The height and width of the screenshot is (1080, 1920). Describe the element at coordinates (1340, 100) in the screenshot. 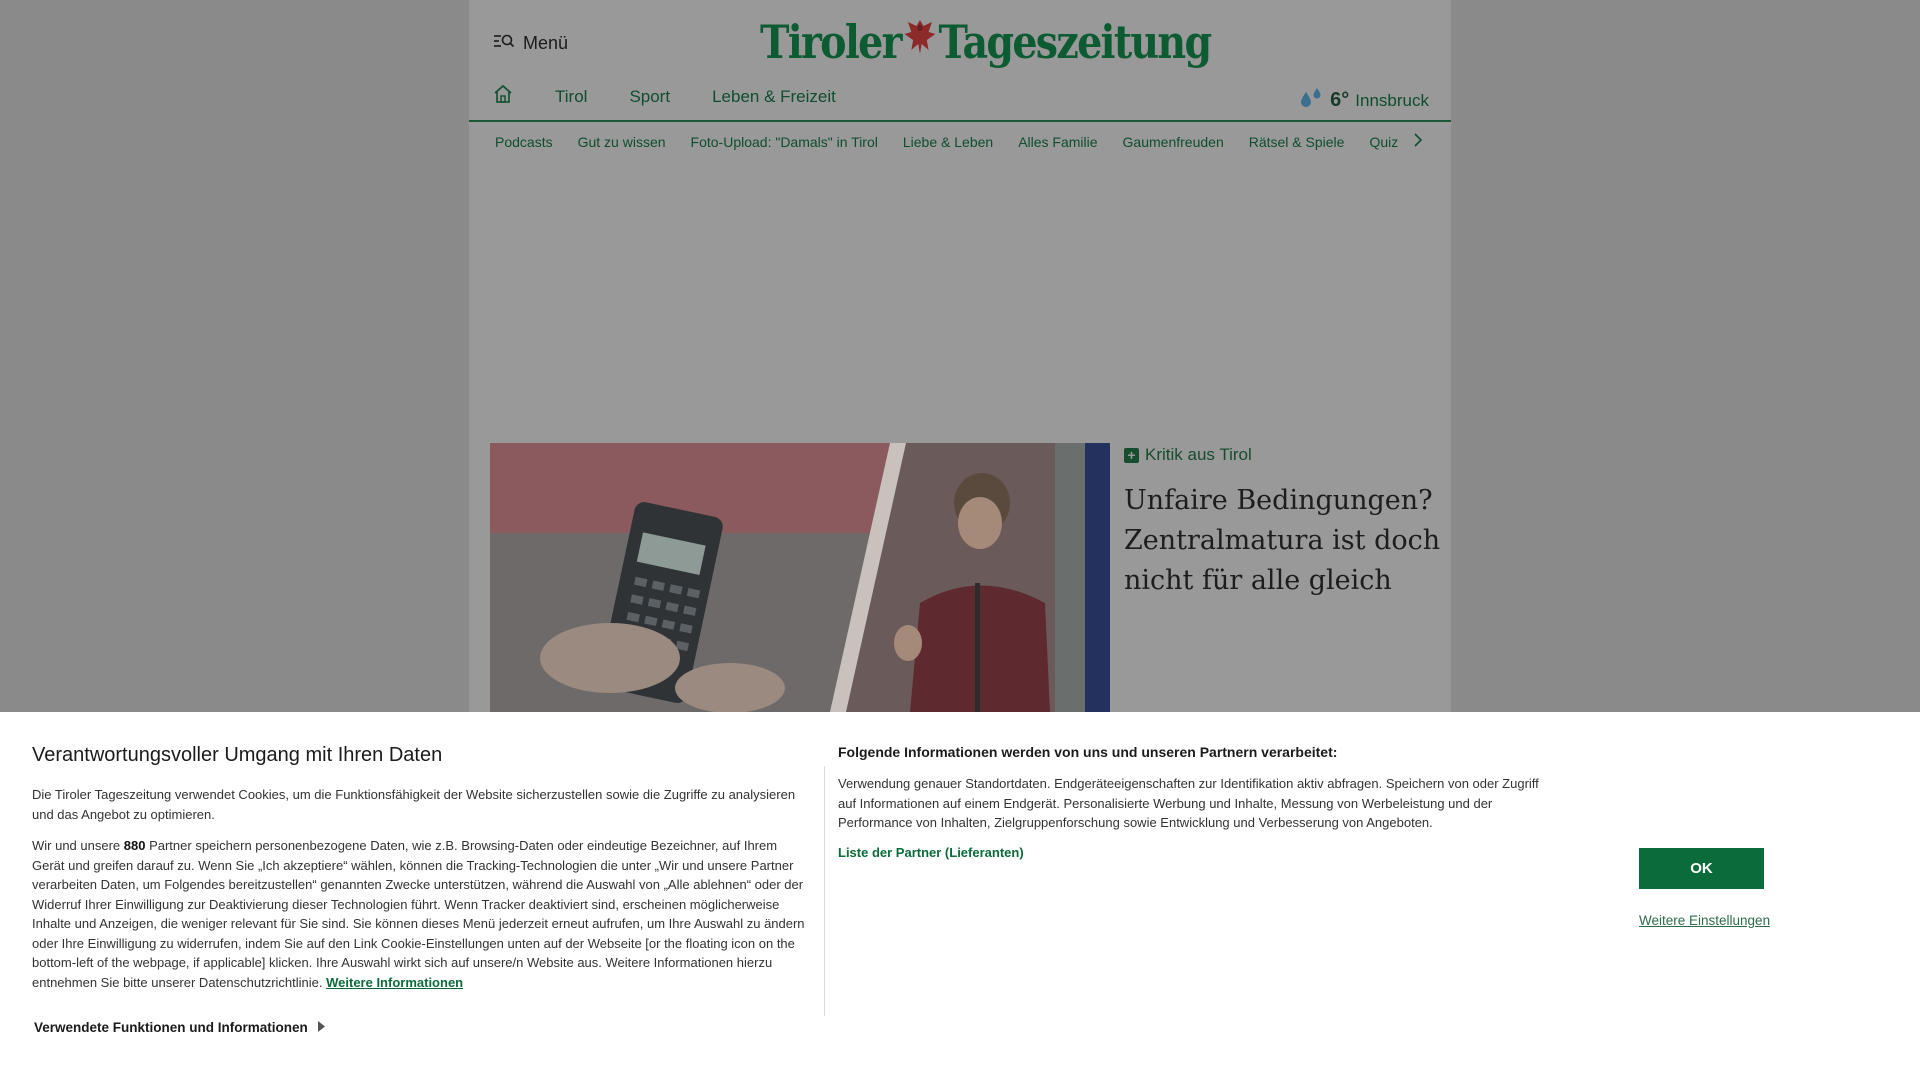

I see `weather-temperature: 6°` at that location.